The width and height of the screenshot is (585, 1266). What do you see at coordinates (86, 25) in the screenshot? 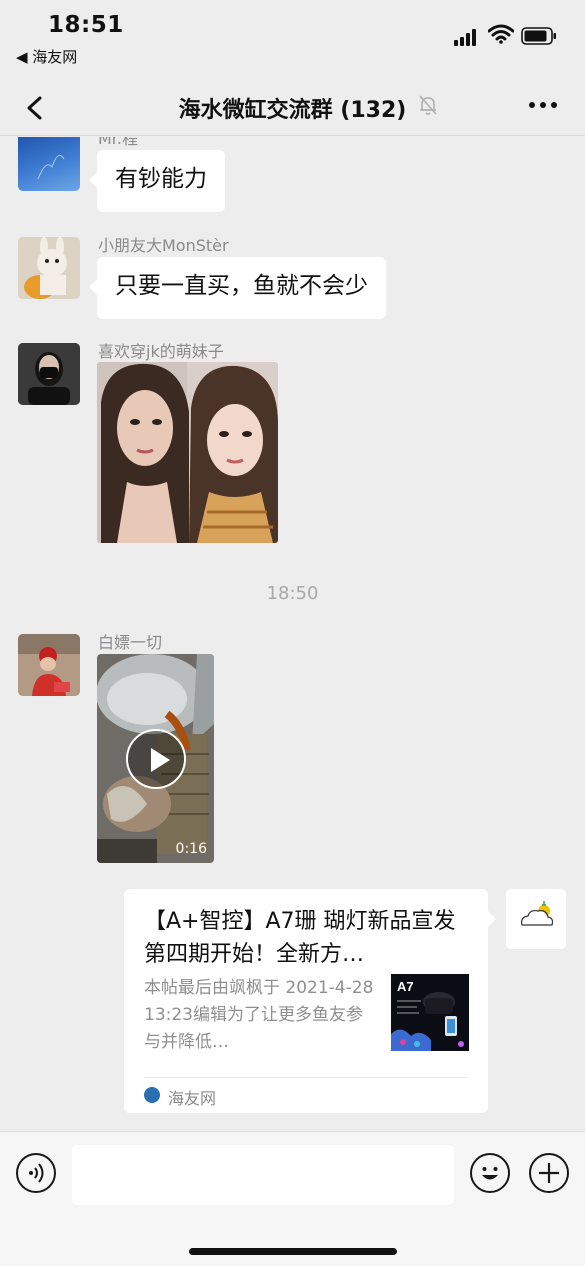
I see `status-time: 18:51` at bounding box center [86, 25].